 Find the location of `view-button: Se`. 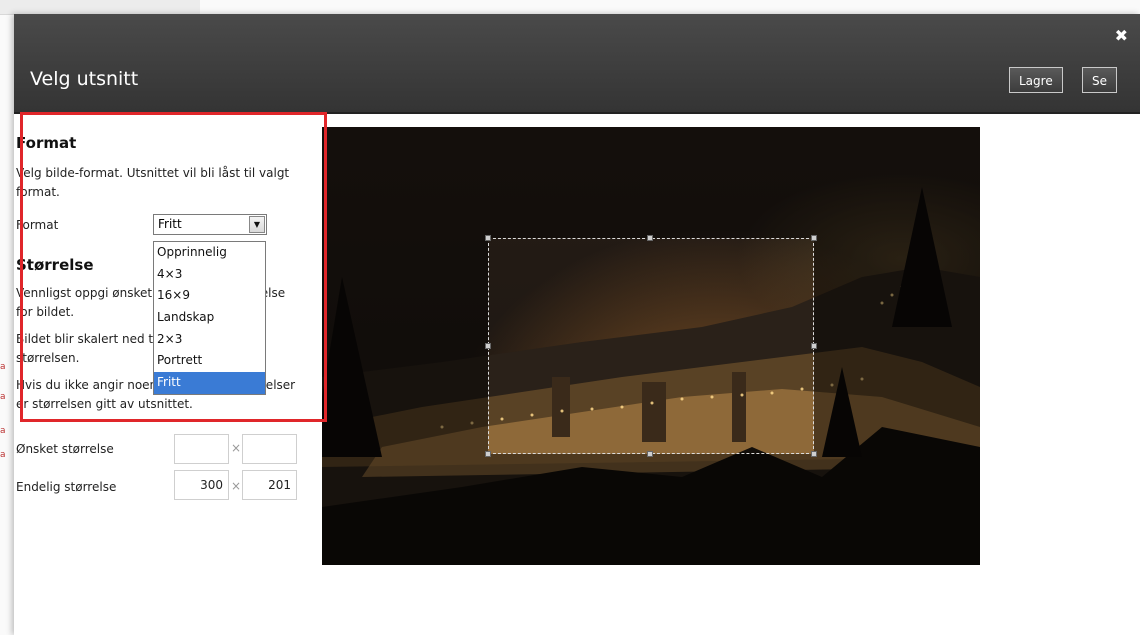

view-button: Se is located at coordinates (1099, 80).